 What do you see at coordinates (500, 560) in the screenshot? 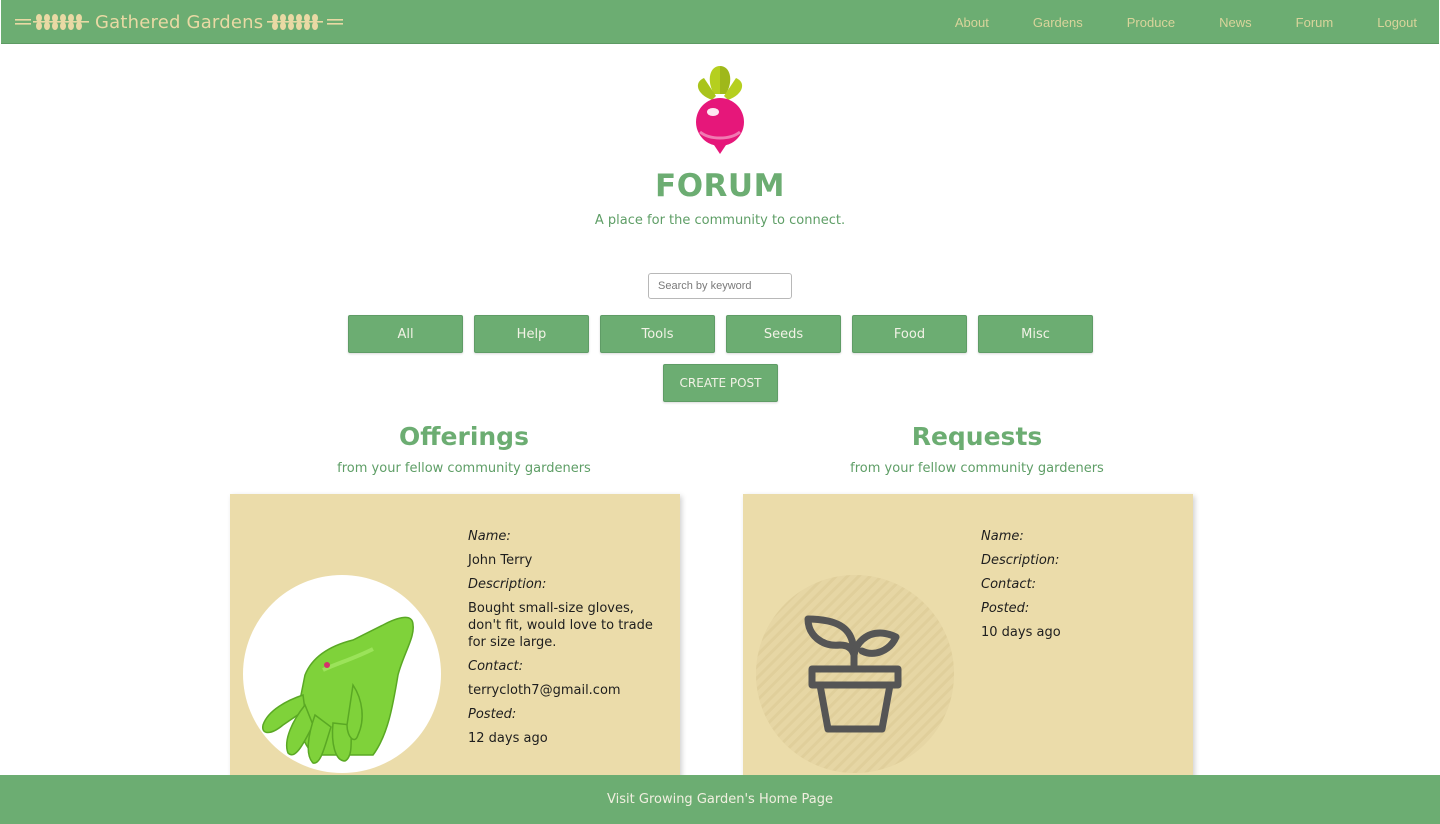
I see `name-value: John Terry` at bounding box center [500, 560].